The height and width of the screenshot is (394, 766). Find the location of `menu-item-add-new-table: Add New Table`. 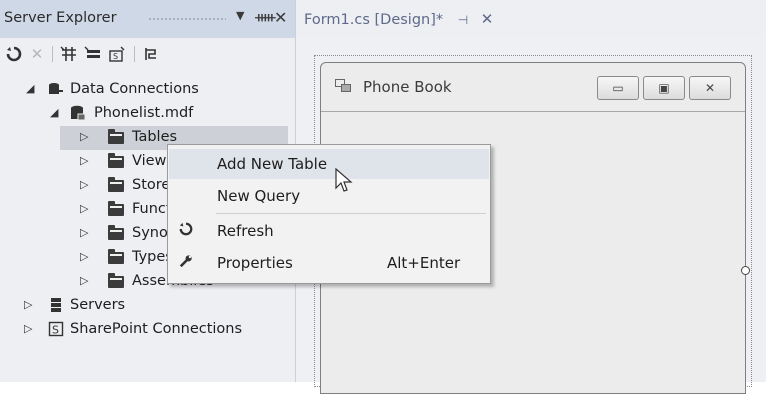

menu-item-add-new-table: Add New Table is located at coordinates (329, 164).